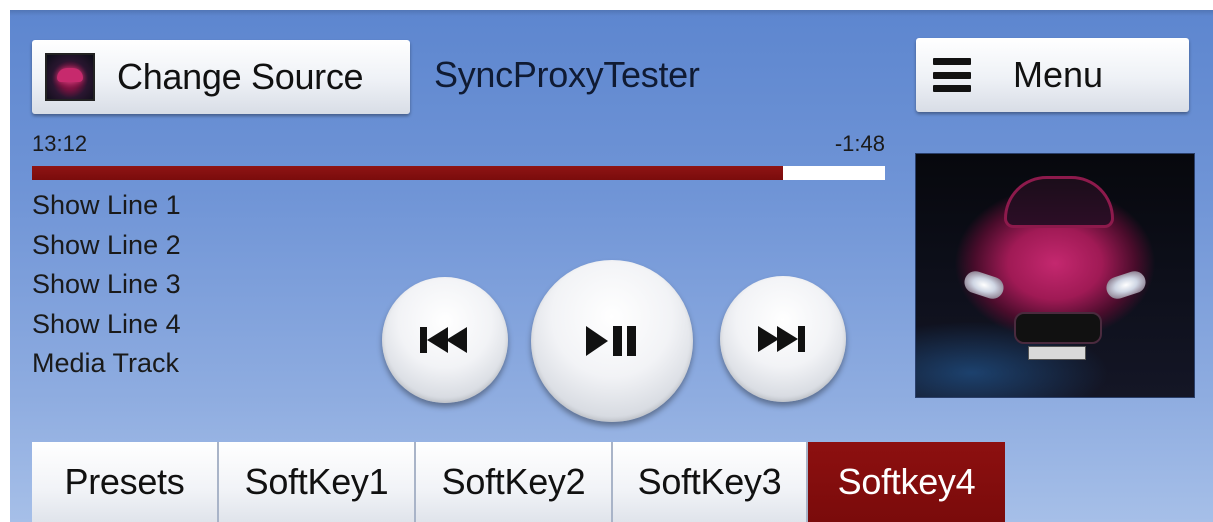 The image size is (1213, 522). I want to click on show-line-1: Show Line 1, so click(106, 205).